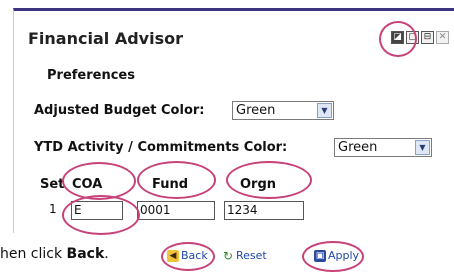  What do you see at coordinates (52, 184) in the screenshot?
I see `col-set: Set` at bounding box center [52, 184].